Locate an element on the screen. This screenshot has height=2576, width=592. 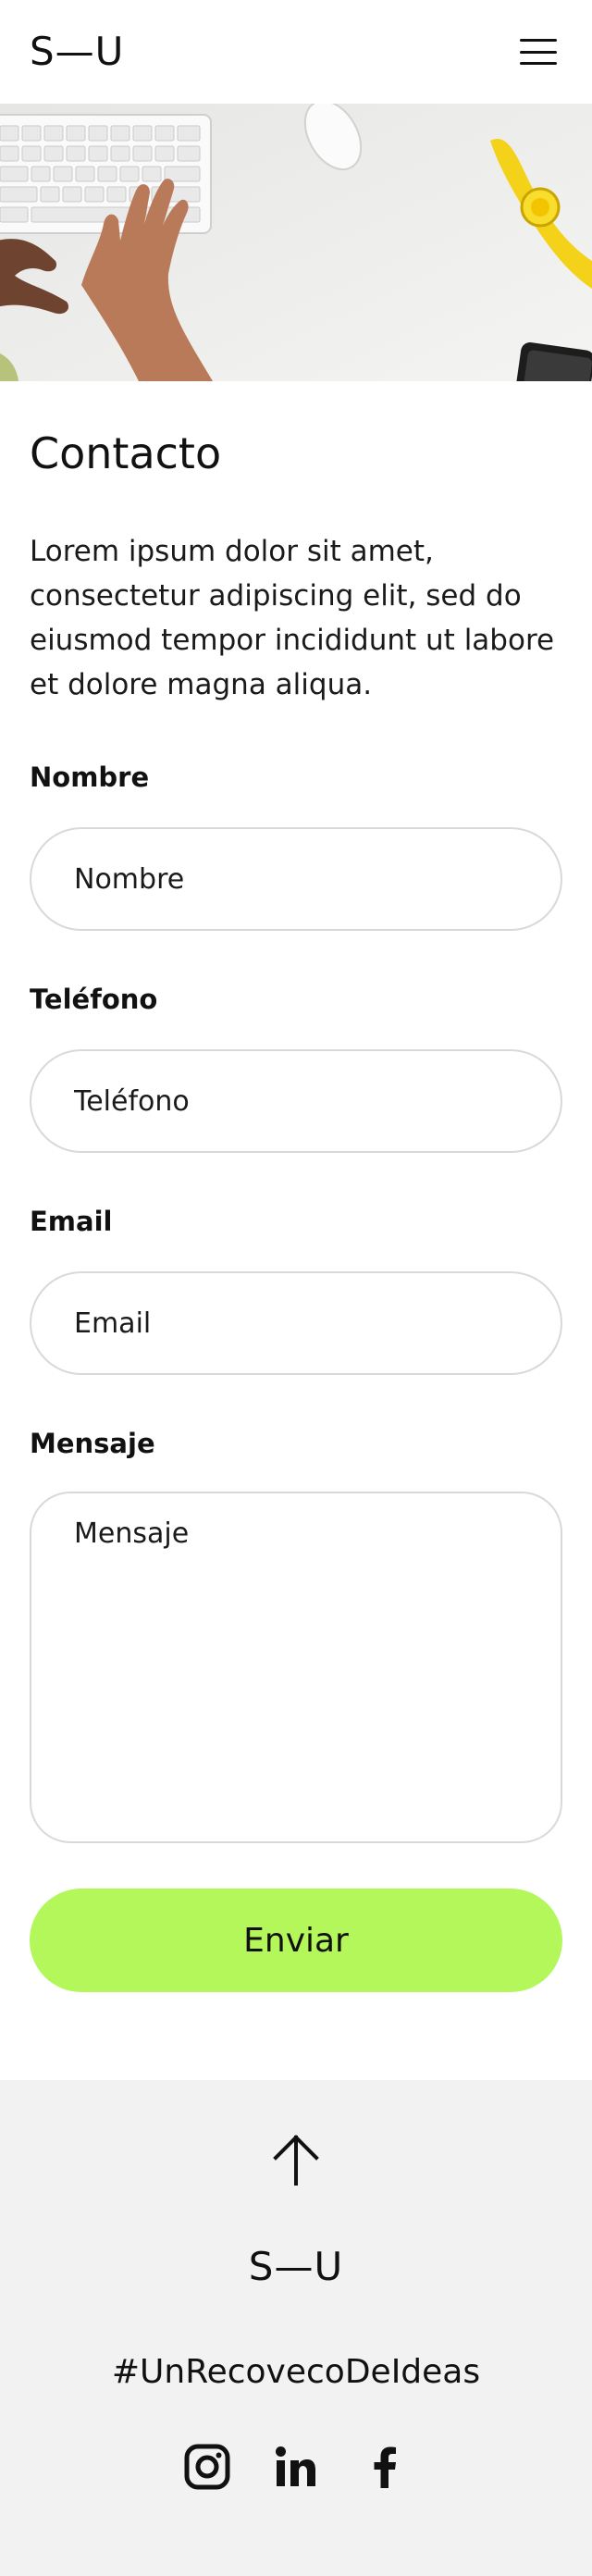
hero-image is located at coordinates (296, 243).